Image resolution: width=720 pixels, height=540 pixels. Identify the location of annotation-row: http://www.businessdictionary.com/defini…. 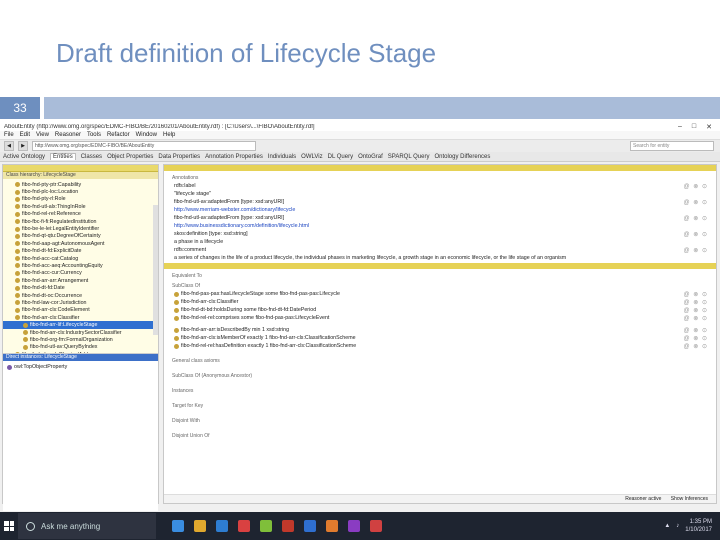
(440, 225).